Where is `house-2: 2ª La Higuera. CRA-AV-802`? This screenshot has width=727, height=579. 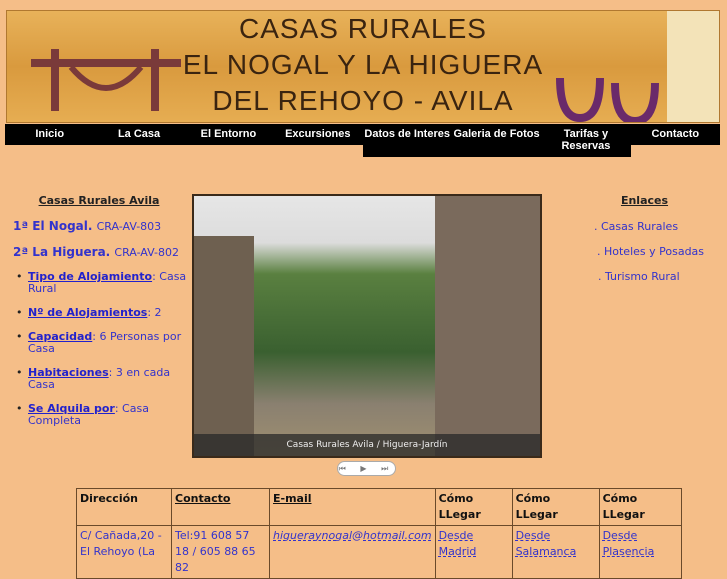
house-2: 2ª La Higuera. CRA-AV-802 is located at coordinates (100, 252).